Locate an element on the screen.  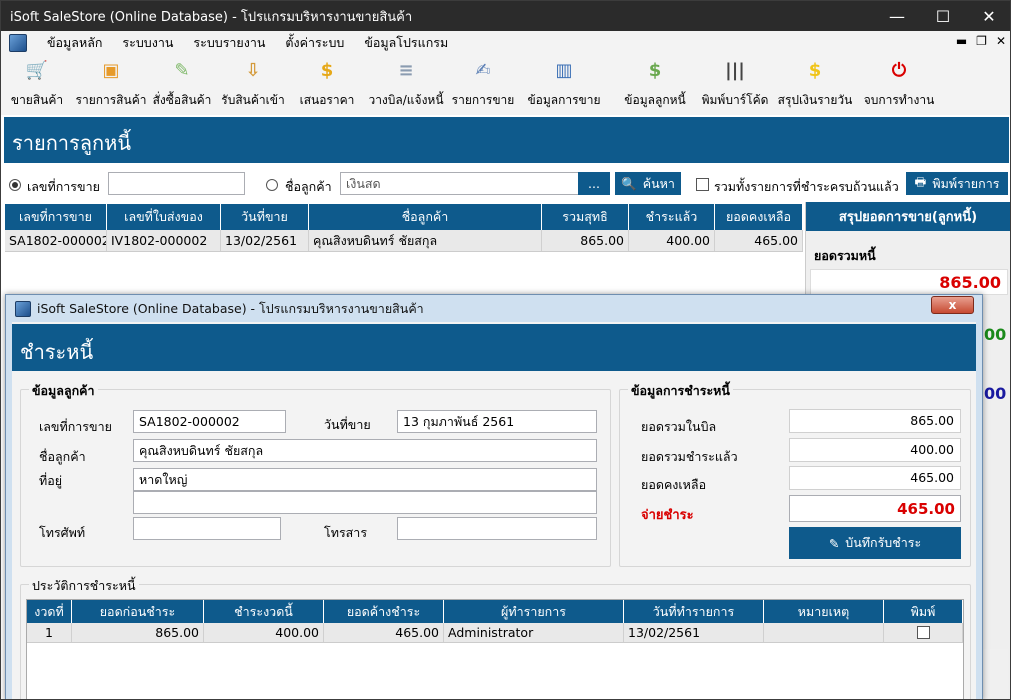
dialog-close-button: x is located at coordinates (952, 305).